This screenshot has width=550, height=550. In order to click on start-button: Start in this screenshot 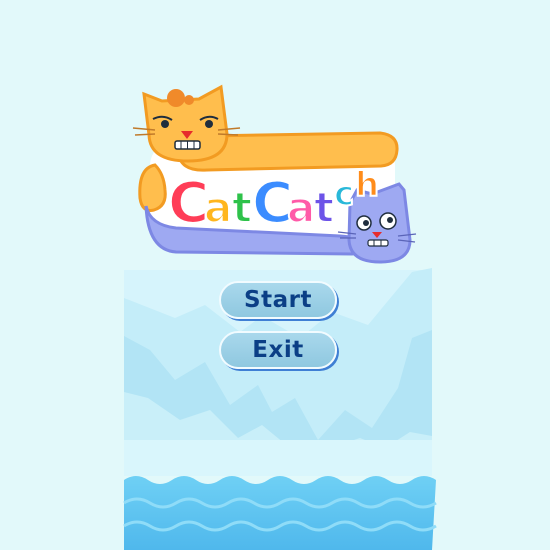, I will do `click(278, 300)`.